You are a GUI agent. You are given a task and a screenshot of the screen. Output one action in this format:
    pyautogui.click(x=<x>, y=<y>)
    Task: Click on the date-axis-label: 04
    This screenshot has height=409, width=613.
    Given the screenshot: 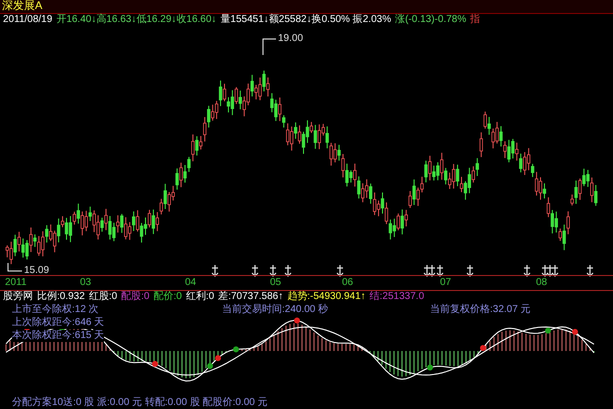 What is the action you would take?
    pyautogui.click(x=190, y=282)
    